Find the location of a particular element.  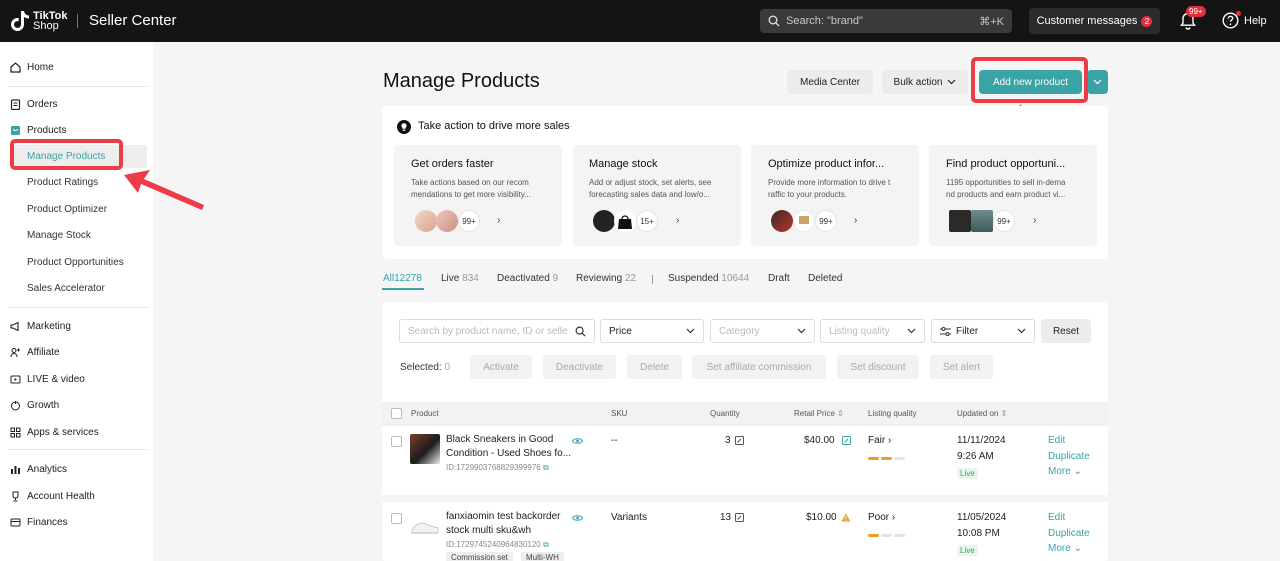

sidebar-item-product-opportunities: Product Opportunities is located at coordinates (75, 263).